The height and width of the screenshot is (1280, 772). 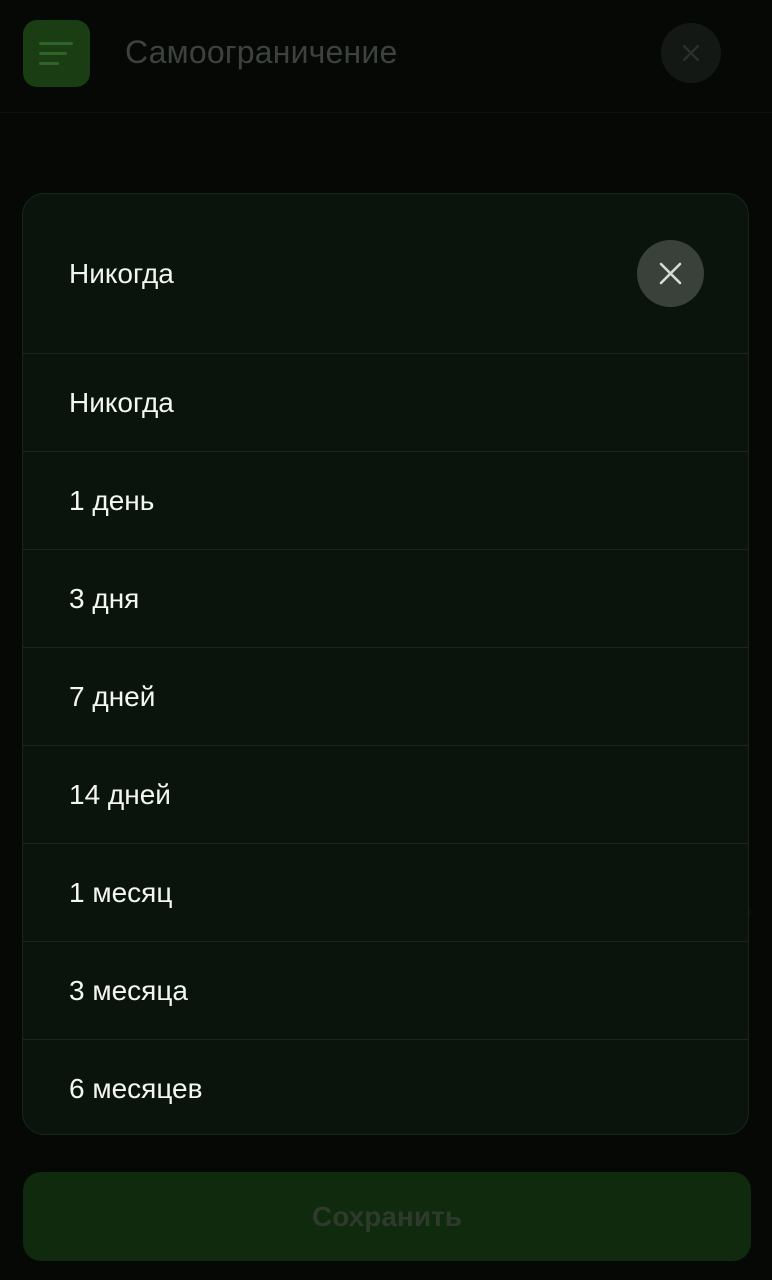 I want to click on option-label: 1 месяц, so click(x=121, y=892).